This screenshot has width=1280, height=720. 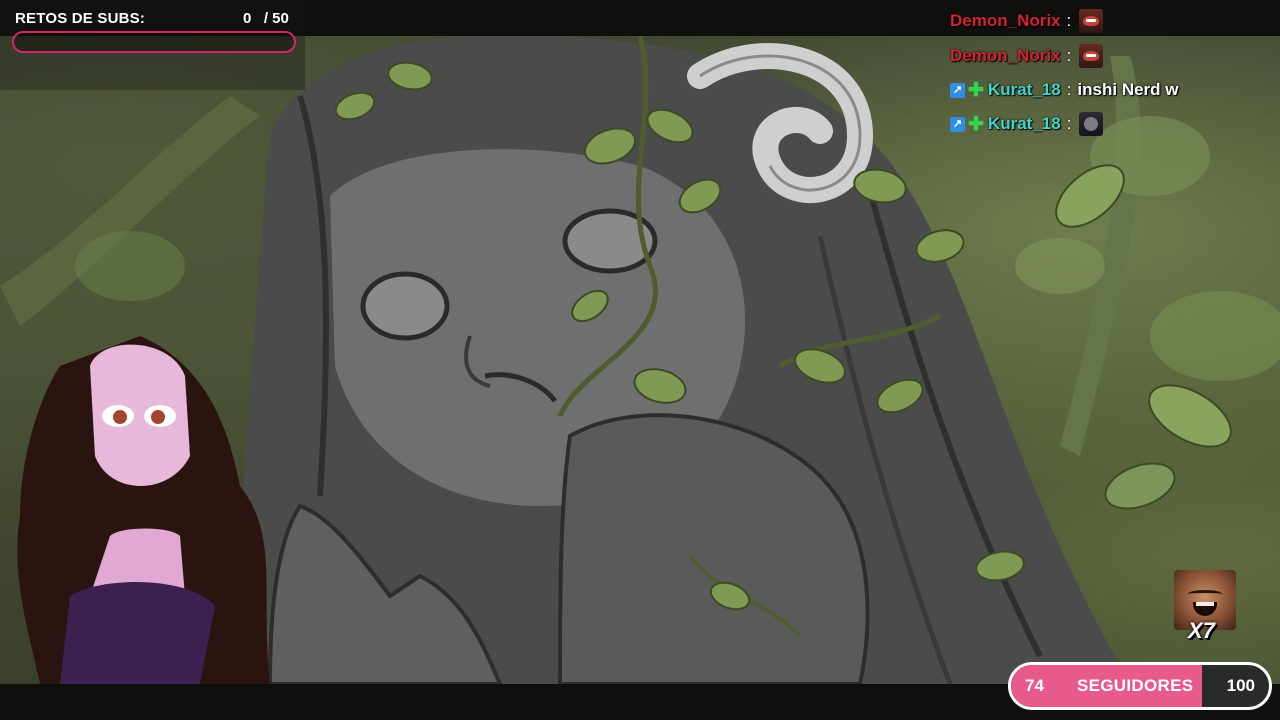 I want to click on subs-goal-count: 0 / 50, so click(x=266, y=18).